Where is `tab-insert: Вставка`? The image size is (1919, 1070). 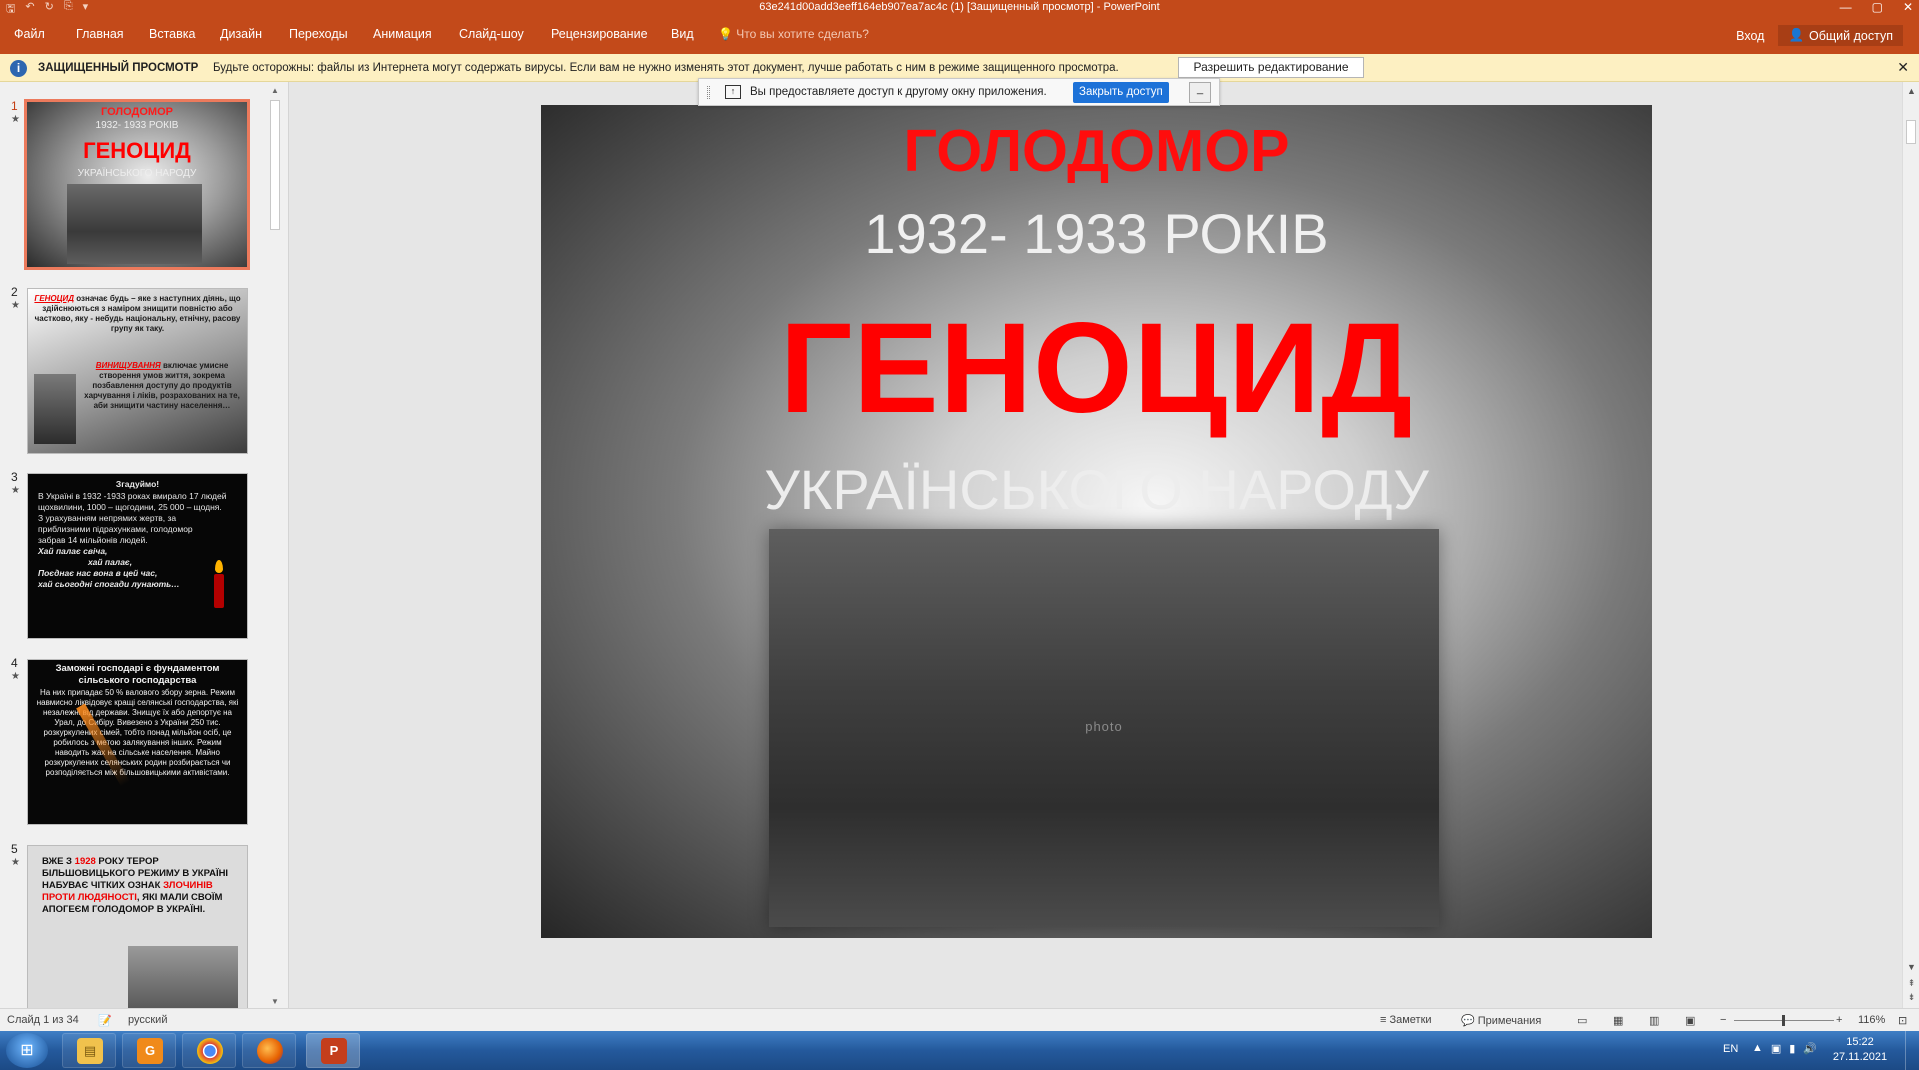 tab-insert: Вставка is located at coordinates (172, 34).